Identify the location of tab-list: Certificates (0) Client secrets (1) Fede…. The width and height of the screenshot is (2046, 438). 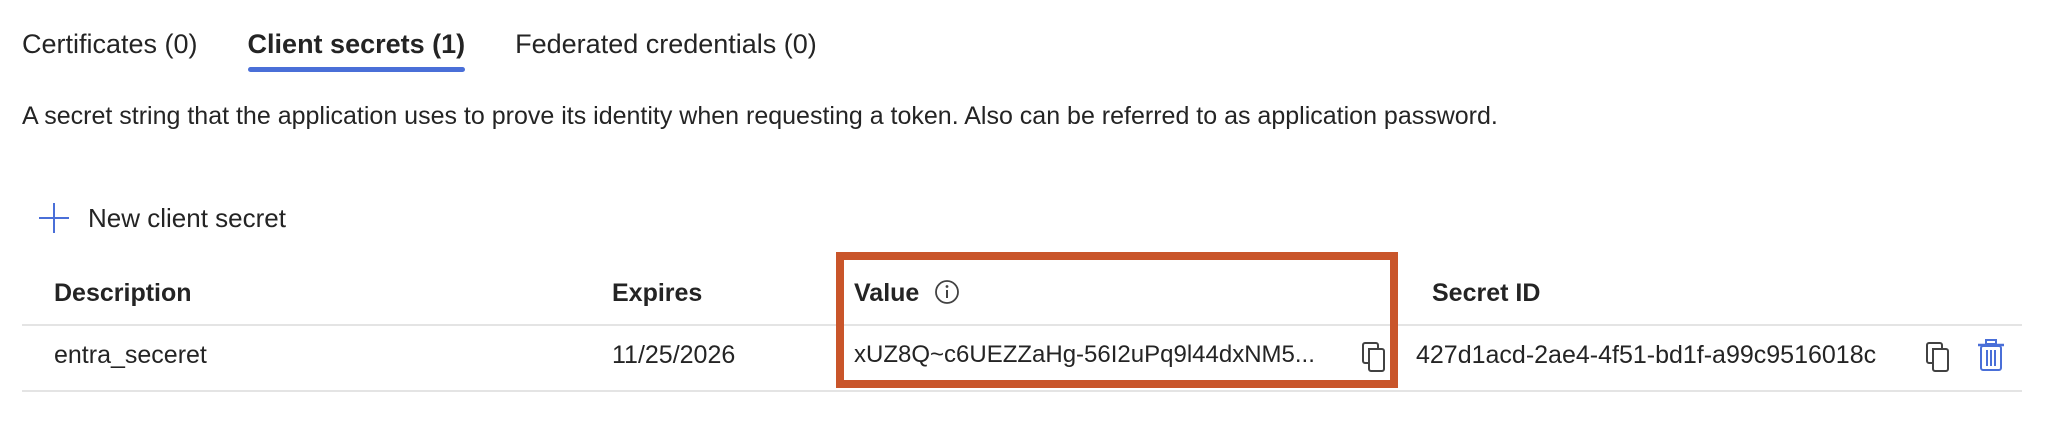
(444, 50).